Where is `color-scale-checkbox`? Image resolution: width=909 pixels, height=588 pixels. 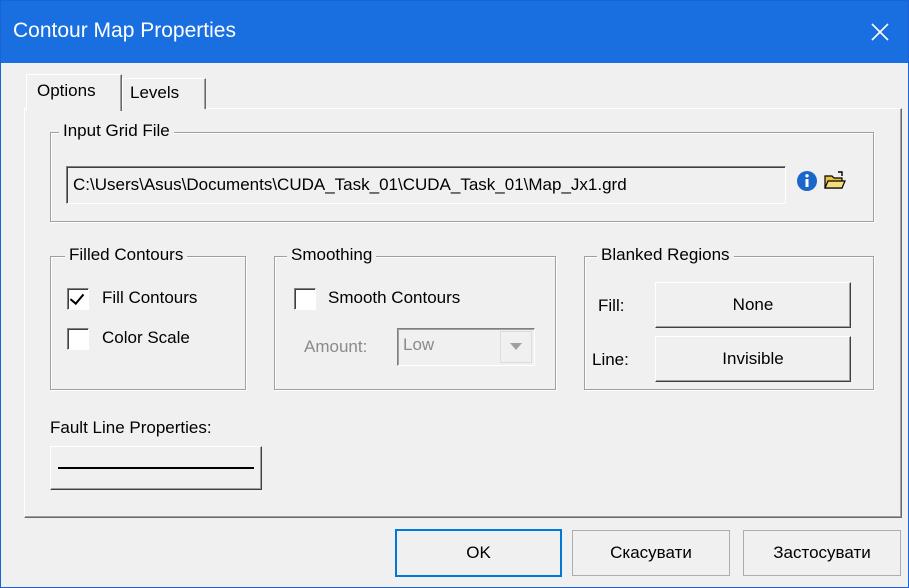
color-scale-checkbox is located at coordinates (78, 339).